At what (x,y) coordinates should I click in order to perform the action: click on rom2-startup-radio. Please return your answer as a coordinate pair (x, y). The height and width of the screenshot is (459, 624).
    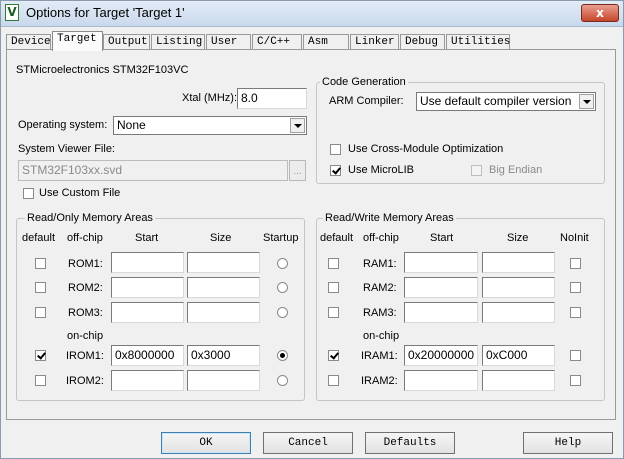
    Looking at the image, I should click on (282, 287).